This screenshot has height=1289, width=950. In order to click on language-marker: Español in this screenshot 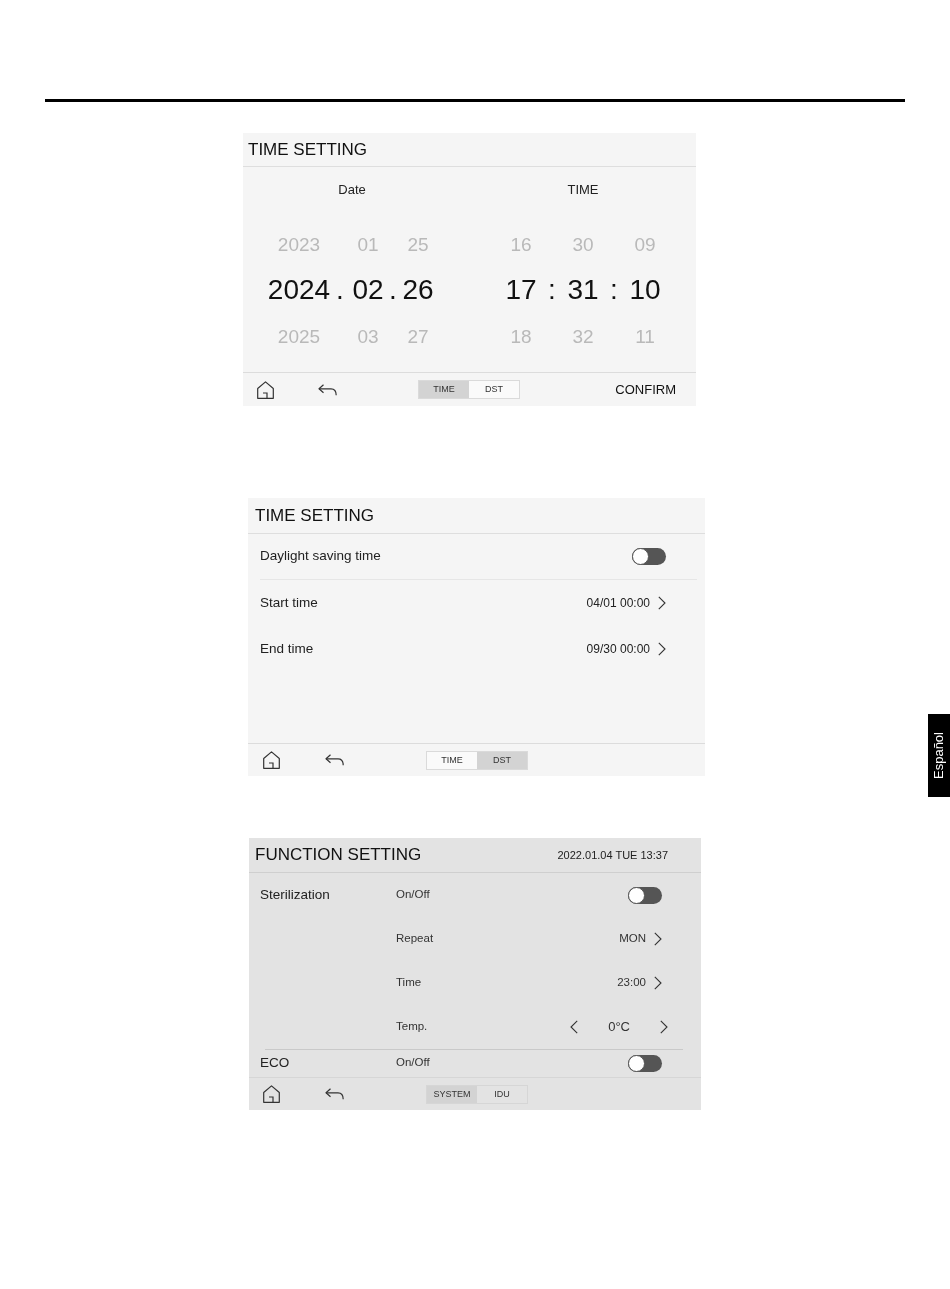, I will do `click(939, 755)`.